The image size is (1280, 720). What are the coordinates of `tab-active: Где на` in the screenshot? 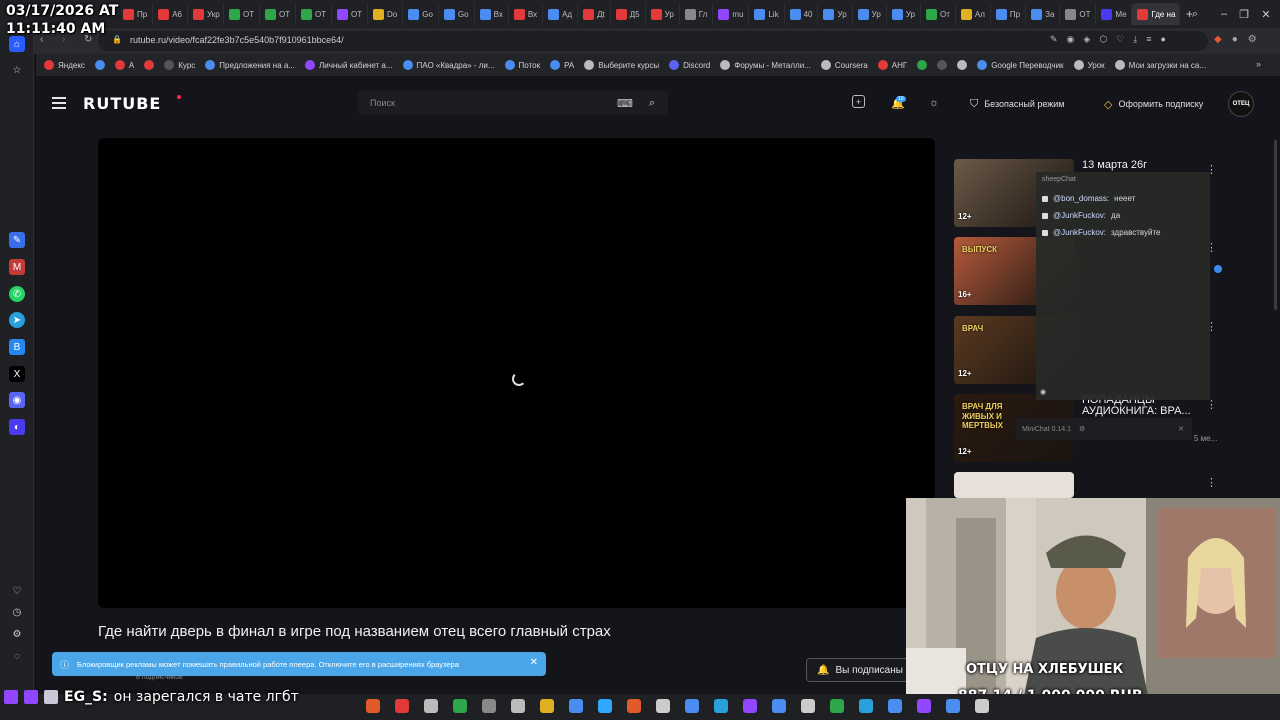 It's located at (1156, 14).